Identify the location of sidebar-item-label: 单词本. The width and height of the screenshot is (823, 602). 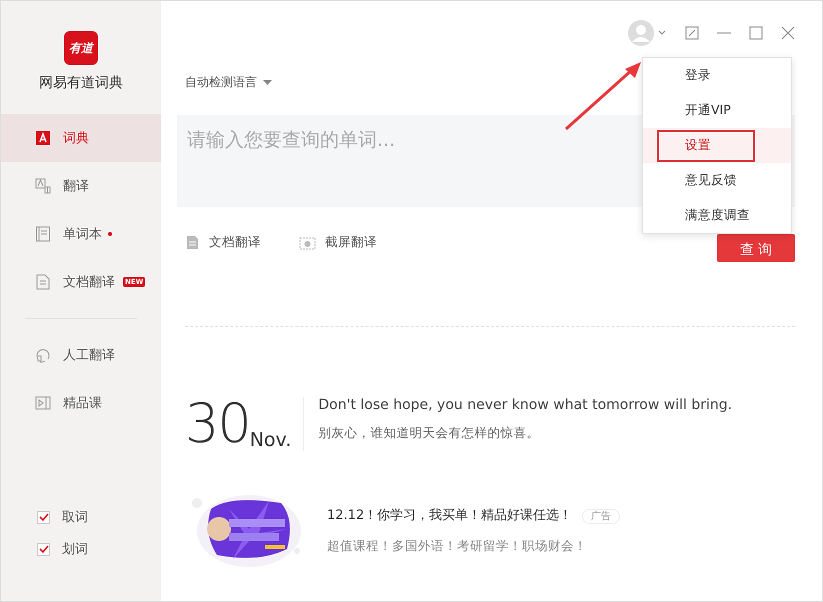
(82, 234).